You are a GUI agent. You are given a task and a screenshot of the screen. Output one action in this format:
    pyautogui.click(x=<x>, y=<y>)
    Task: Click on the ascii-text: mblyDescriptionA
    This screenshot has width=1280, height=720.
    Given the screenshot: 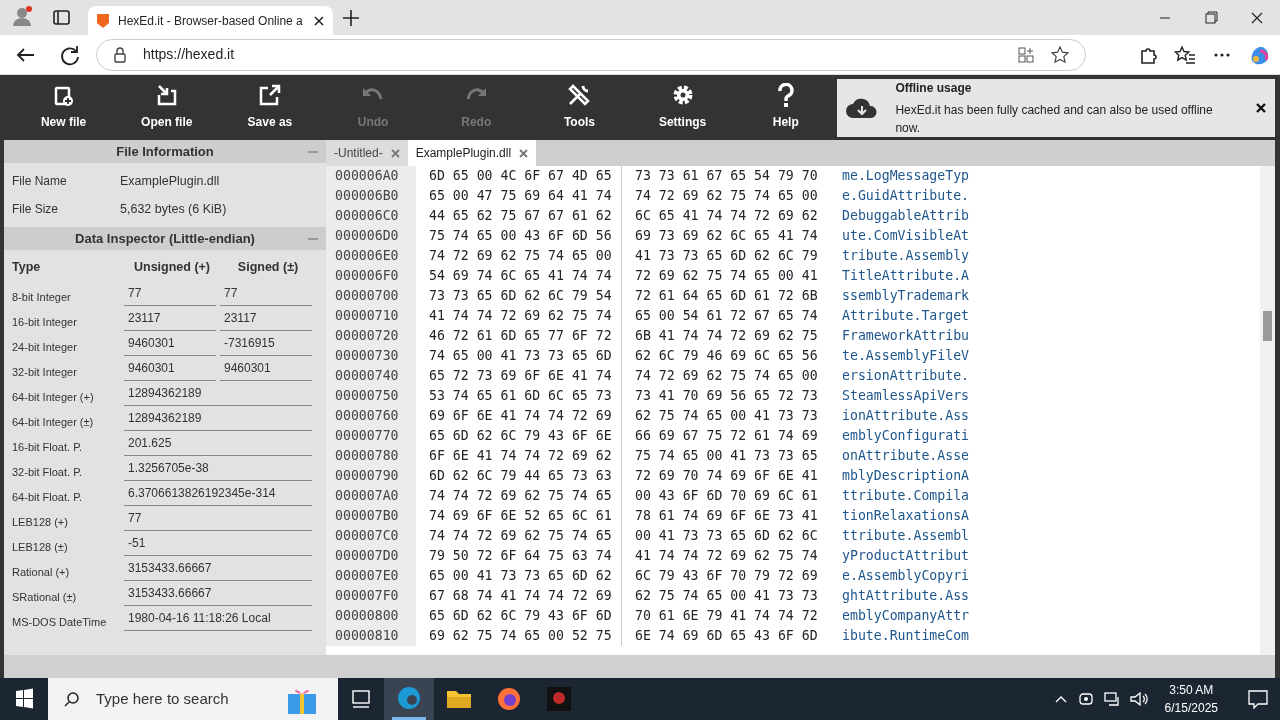 What is the action you would take?
    pyautogui.click(x=898, y=476)
    